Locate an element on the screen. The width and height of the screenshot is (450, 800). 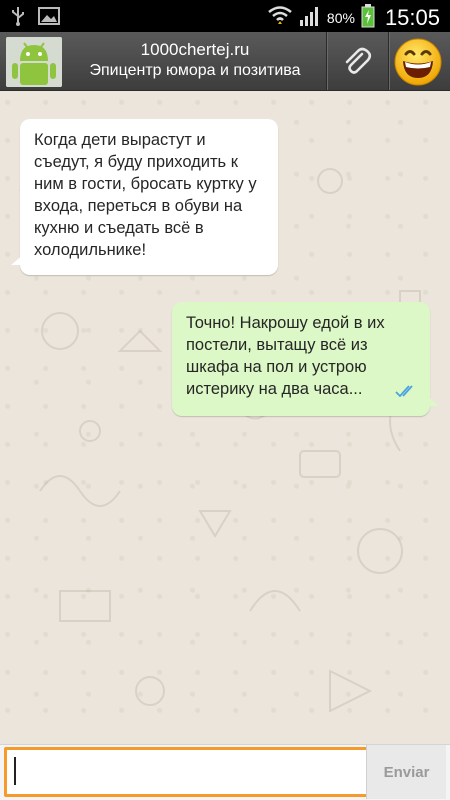
battery-percent: 80% is located at coordinates (340, 18).